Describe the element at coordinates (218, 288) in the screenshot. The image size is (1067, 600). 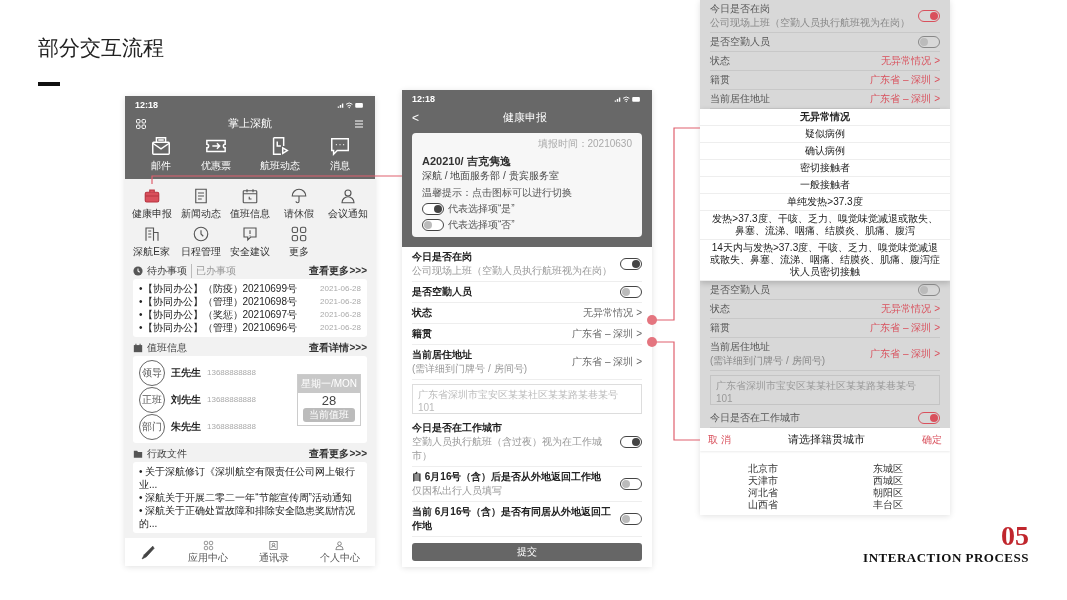
I see `todo-item: •【协同办公】（防疫）20210699号` at that location.